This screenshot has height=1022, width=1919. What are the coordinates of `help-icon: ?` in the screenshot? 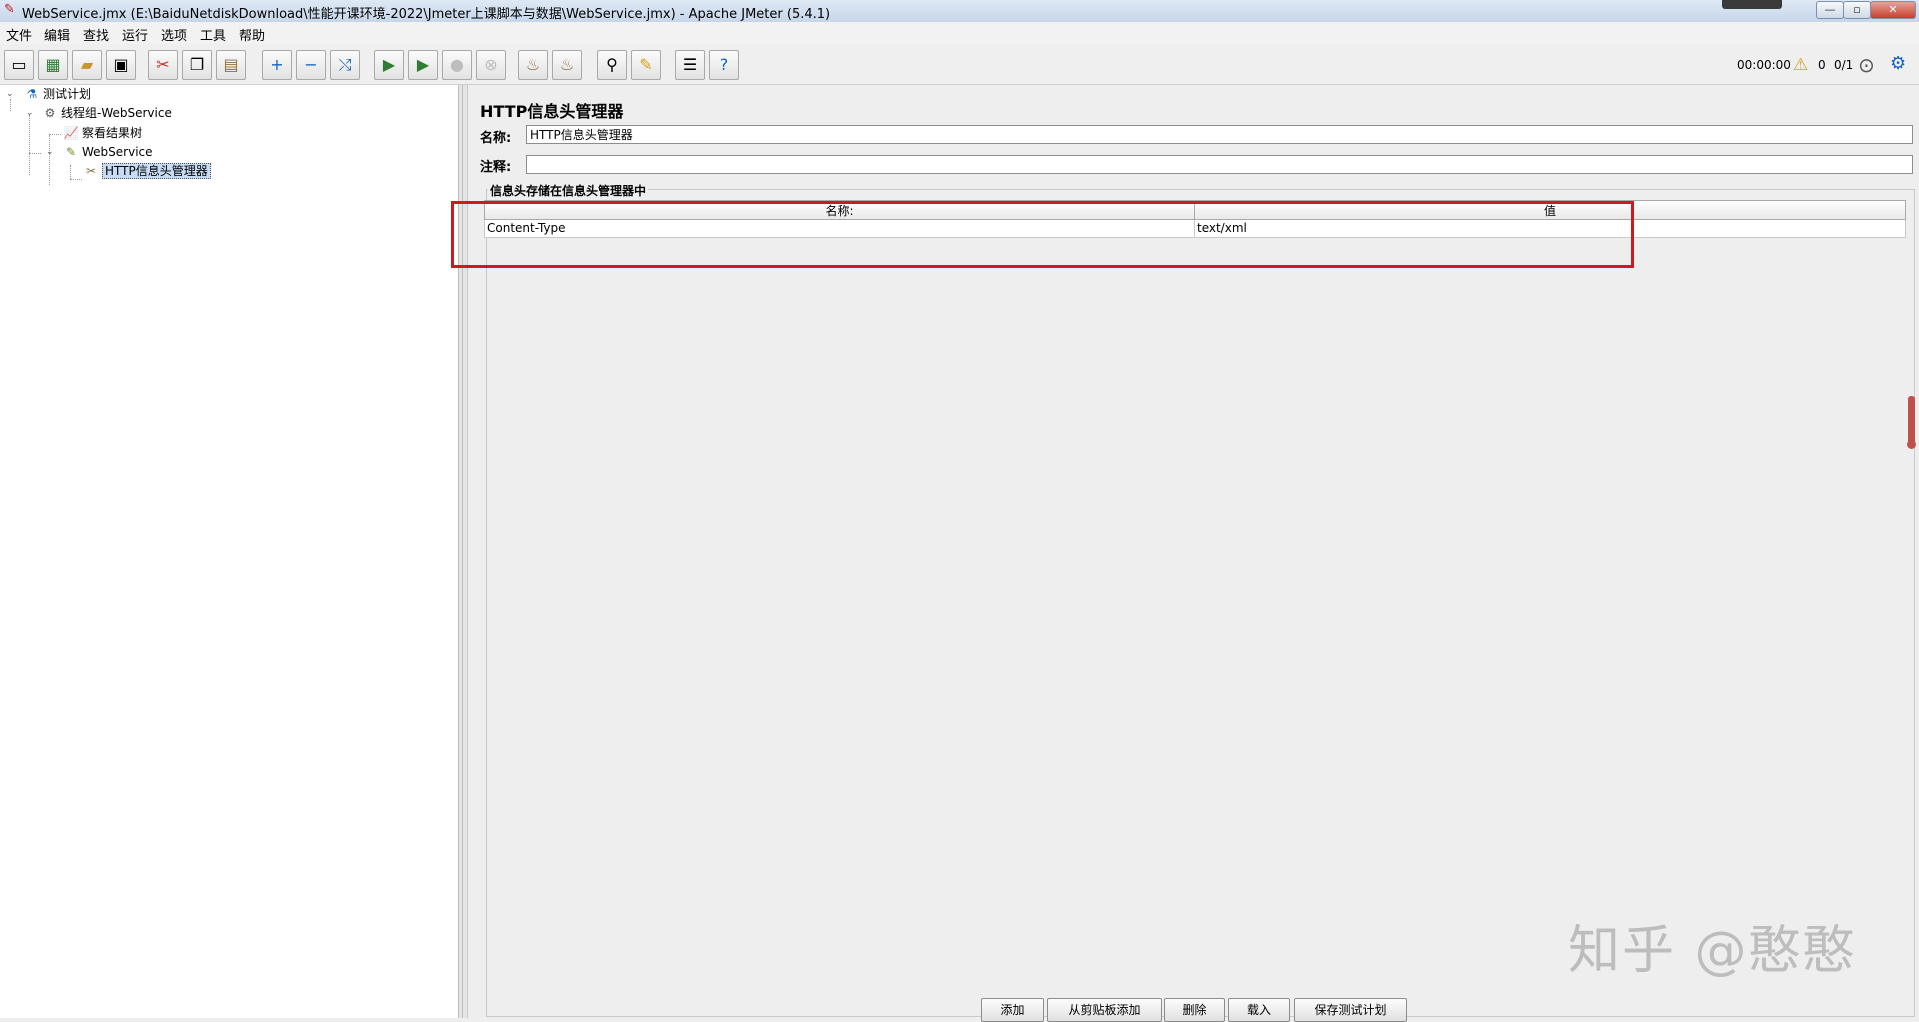 It's located at (724, 65).